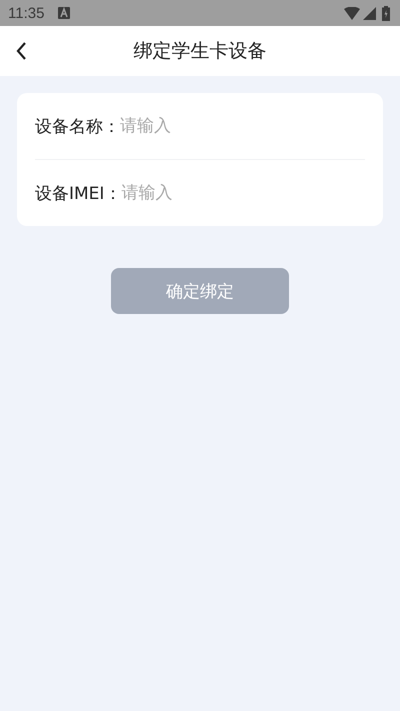 This screenshot has height=711, width=400. What do you see at coordinates (78, 193) in the screenshot?
I see `field-label: 设备IMEI：` at bounding box center [78, 193].